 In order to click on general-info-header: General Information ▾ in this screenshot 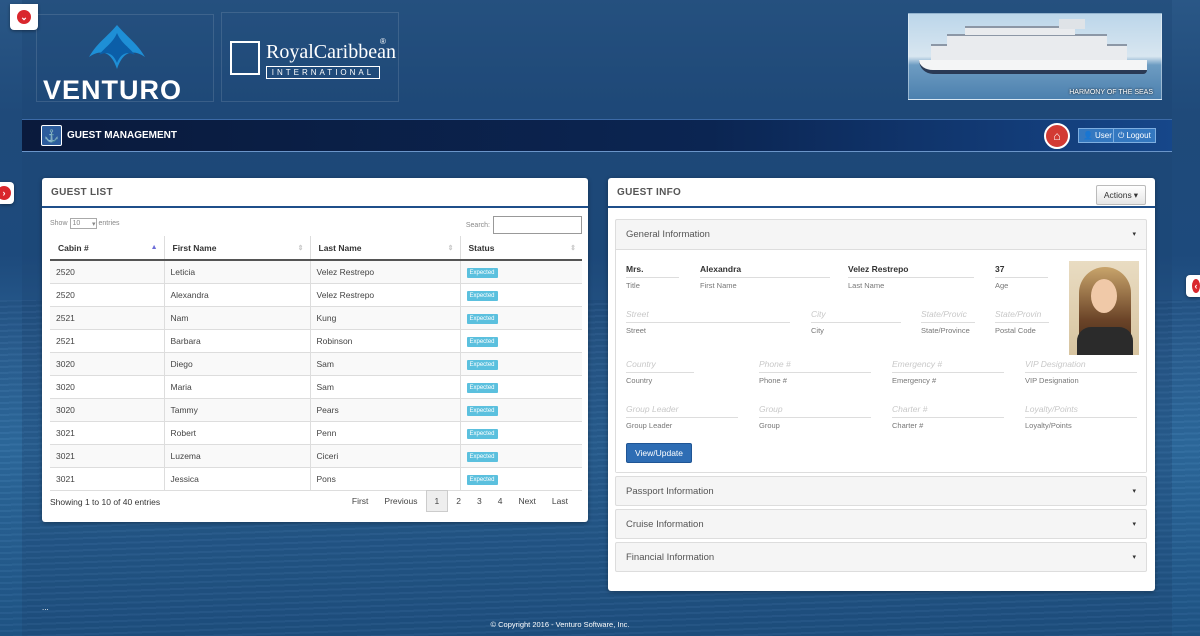, I will do `click(881, 234)`.